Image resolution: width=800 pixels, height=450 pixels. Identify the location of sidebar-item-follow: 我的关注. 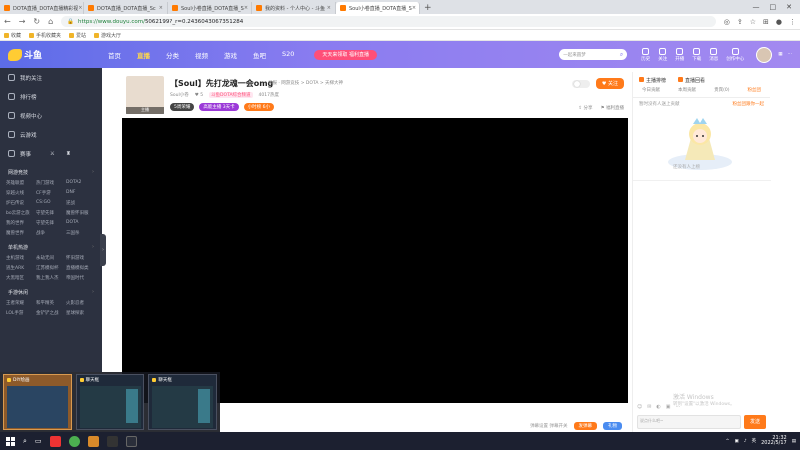
(51, 77).